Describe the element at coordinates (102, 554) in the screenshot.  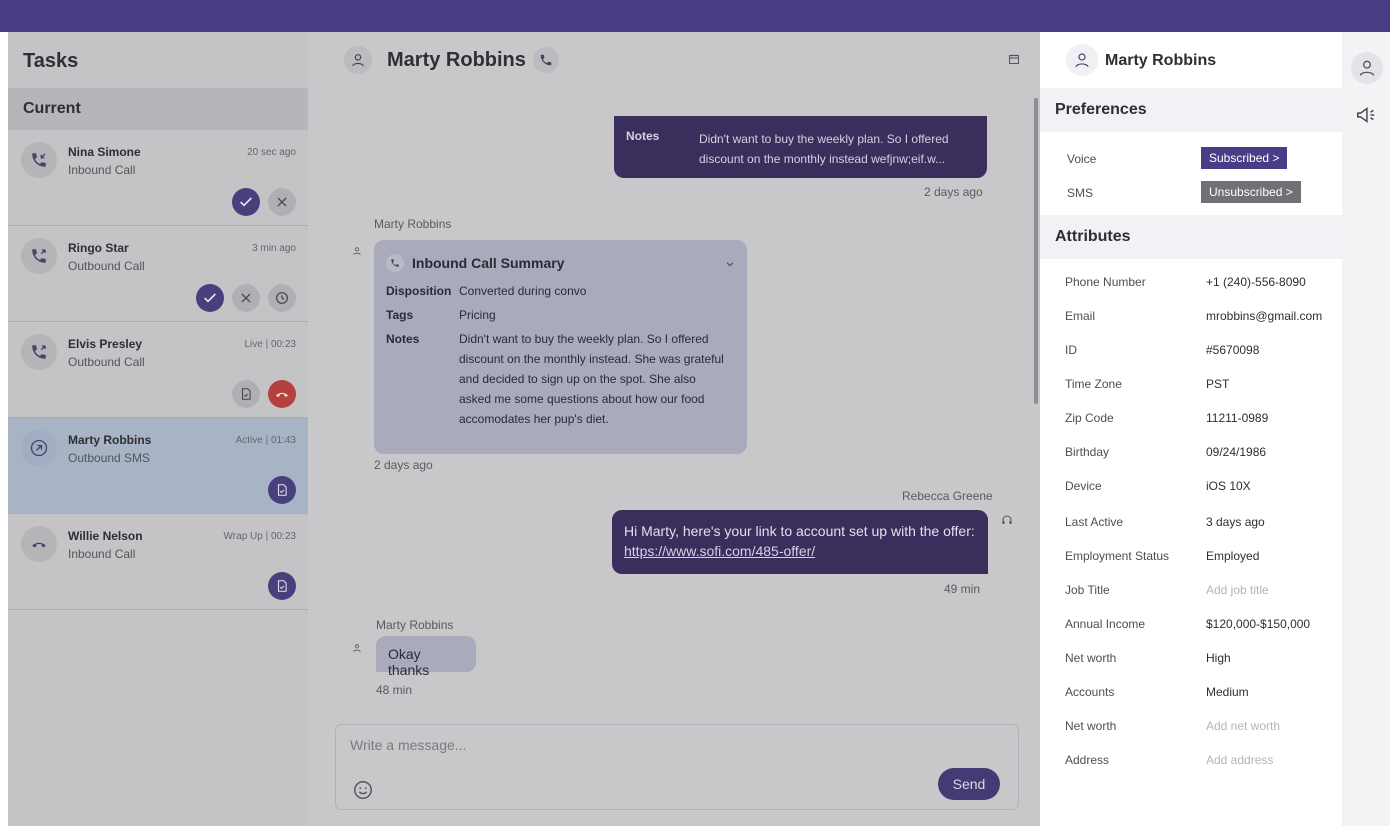
I see `task-type: Inbound Call` at that location.